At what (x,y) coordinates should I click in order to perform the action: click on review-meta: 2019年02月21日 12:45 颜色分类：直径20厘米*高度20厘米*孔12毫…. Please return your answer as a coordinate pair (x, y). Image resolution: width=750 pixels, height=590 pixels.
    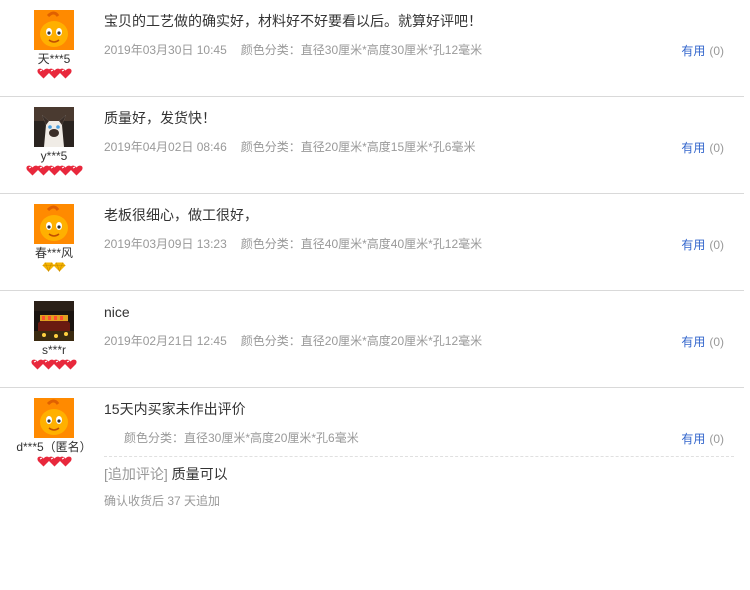
    Looking at the image, I should click on (419, 341).